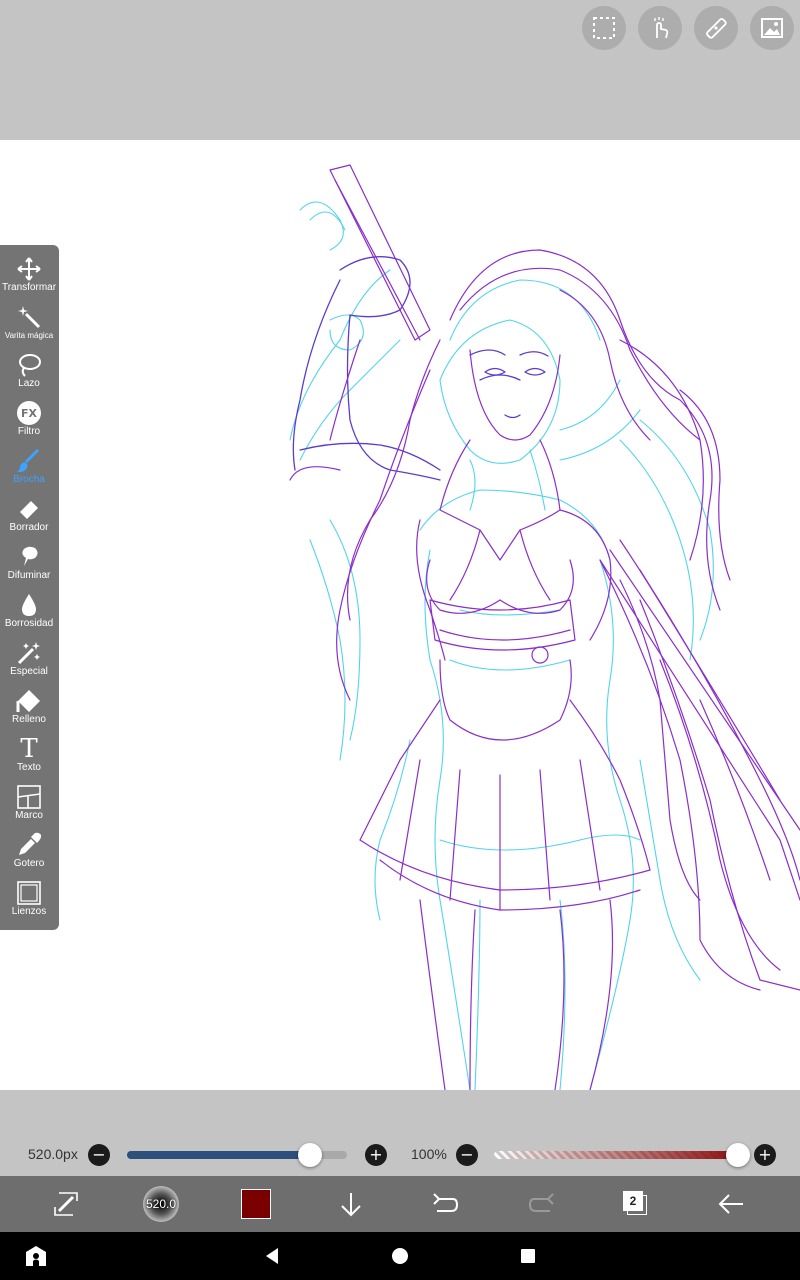 This screenshot has width=800, height=1280. I want to click on back-button, so click(731, 1204).